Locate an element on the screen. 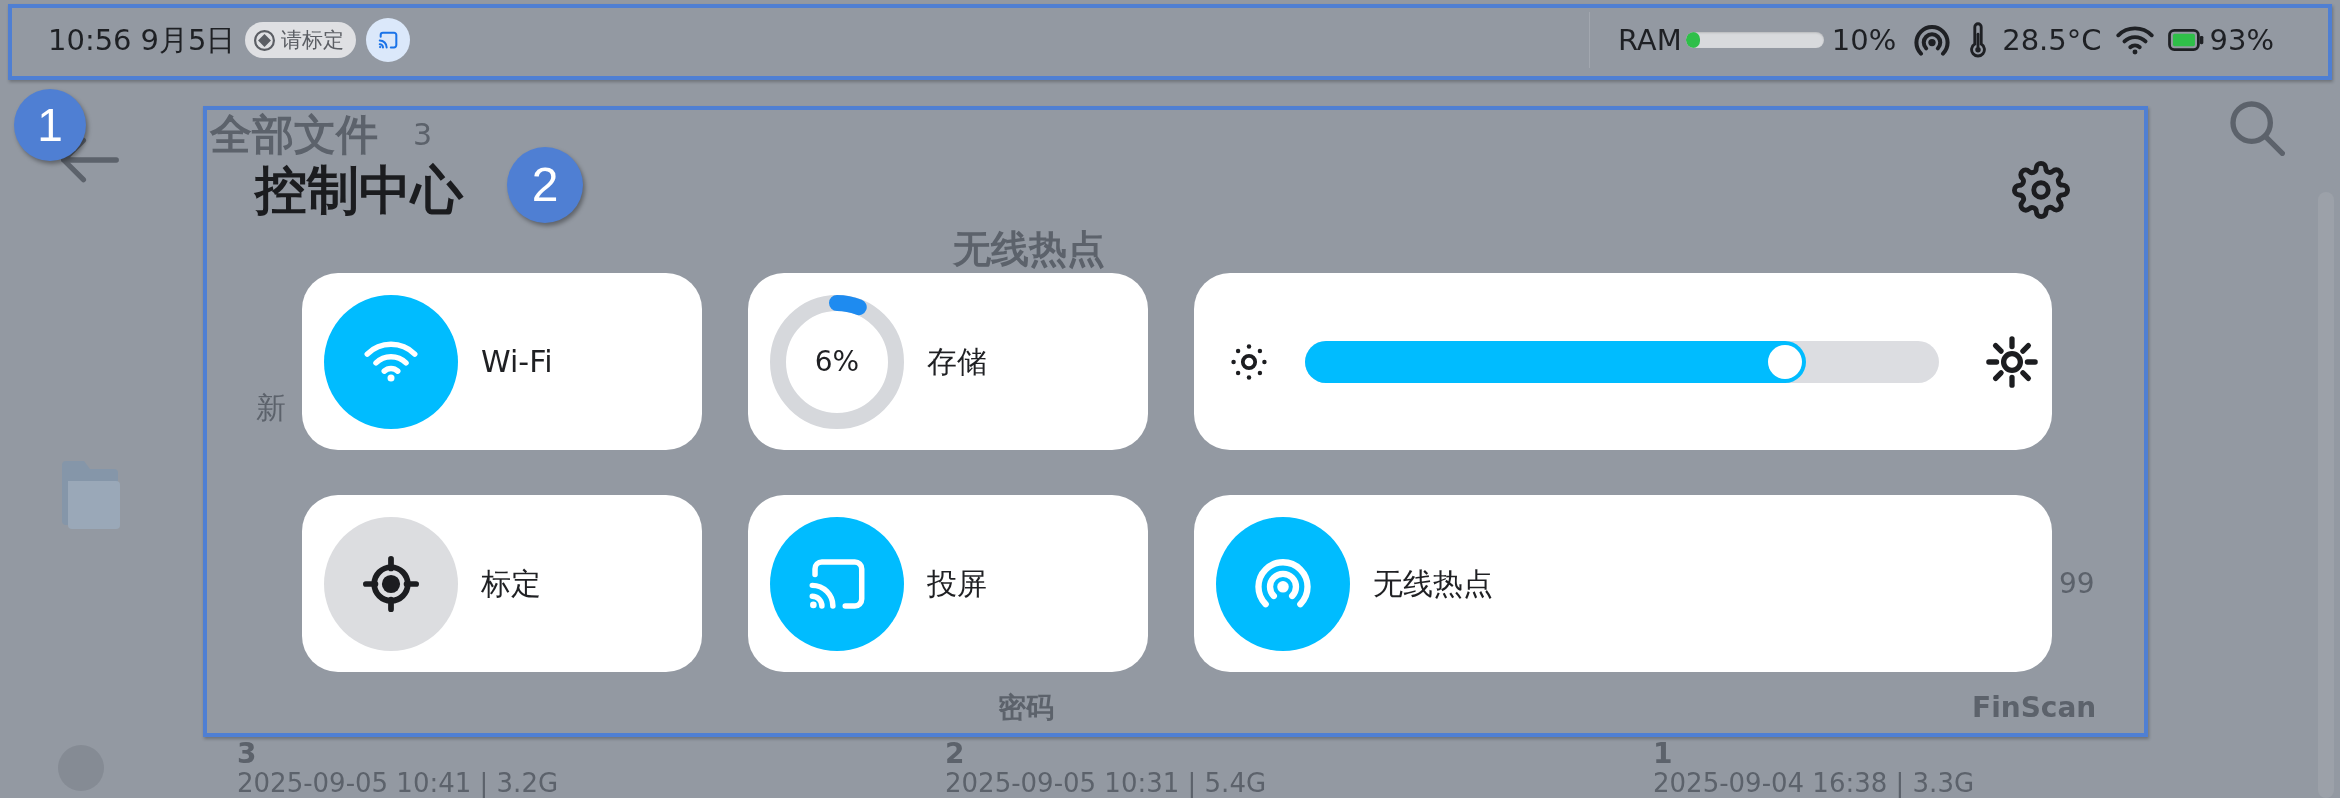 This screenshot has height=798, width=2340. callout-number: 2 is located at coordinates (545, 185).